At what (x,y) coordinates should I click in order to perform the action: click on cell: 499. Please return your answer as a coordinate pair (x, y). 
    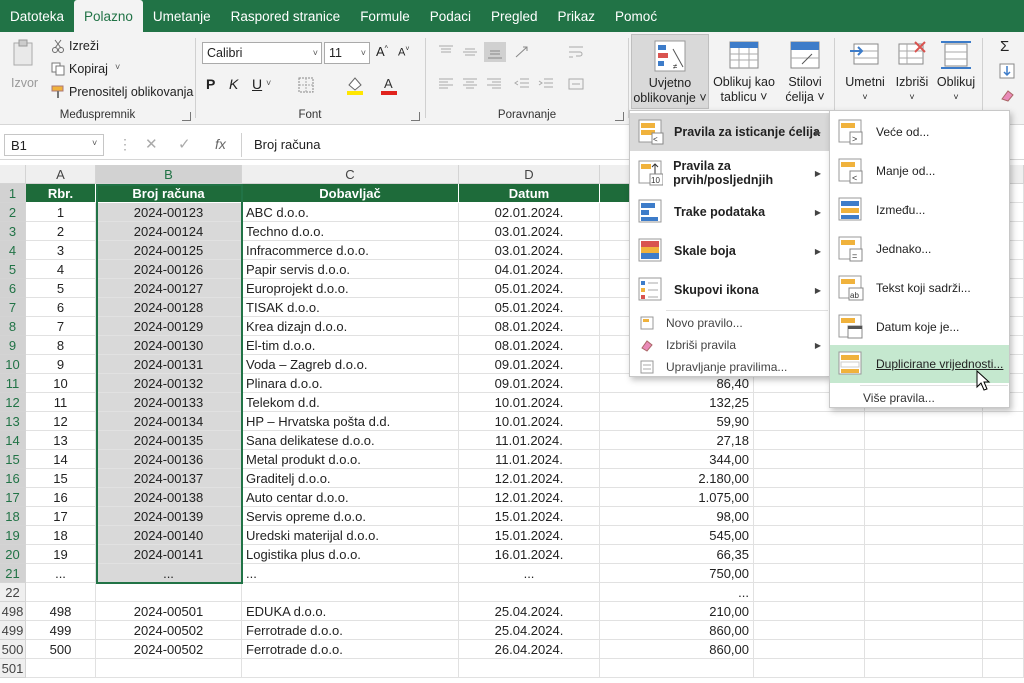
    Looking at the image, I should click on (61, 630).